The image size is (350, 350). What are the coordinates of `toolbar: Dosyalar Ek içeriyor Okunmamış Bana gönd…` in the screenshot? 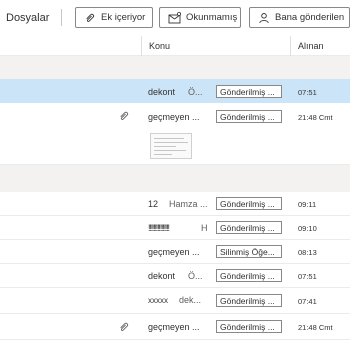 It's located at (175, 18).